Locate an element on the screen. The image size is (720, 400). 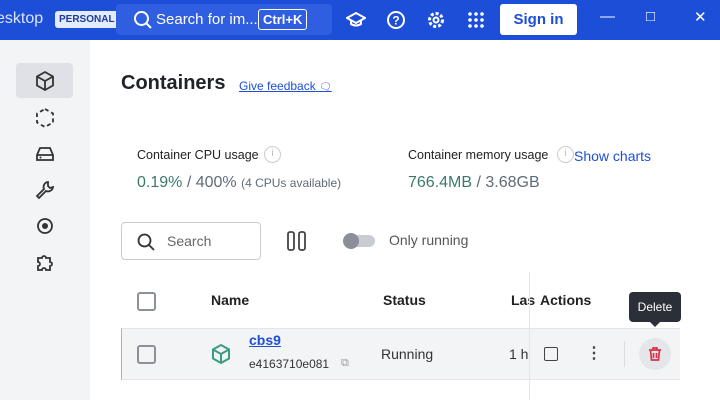
cpu-note: (4 CPUs available) is located at coordinates (291, 183).